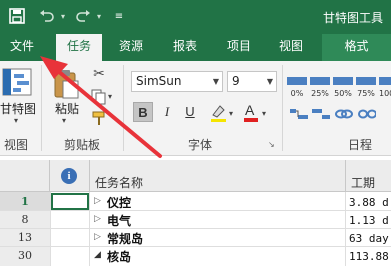 Image resolution: width=391 pixels, height=266 pixels. I want to click on select-all-corner, so click(25, 176).